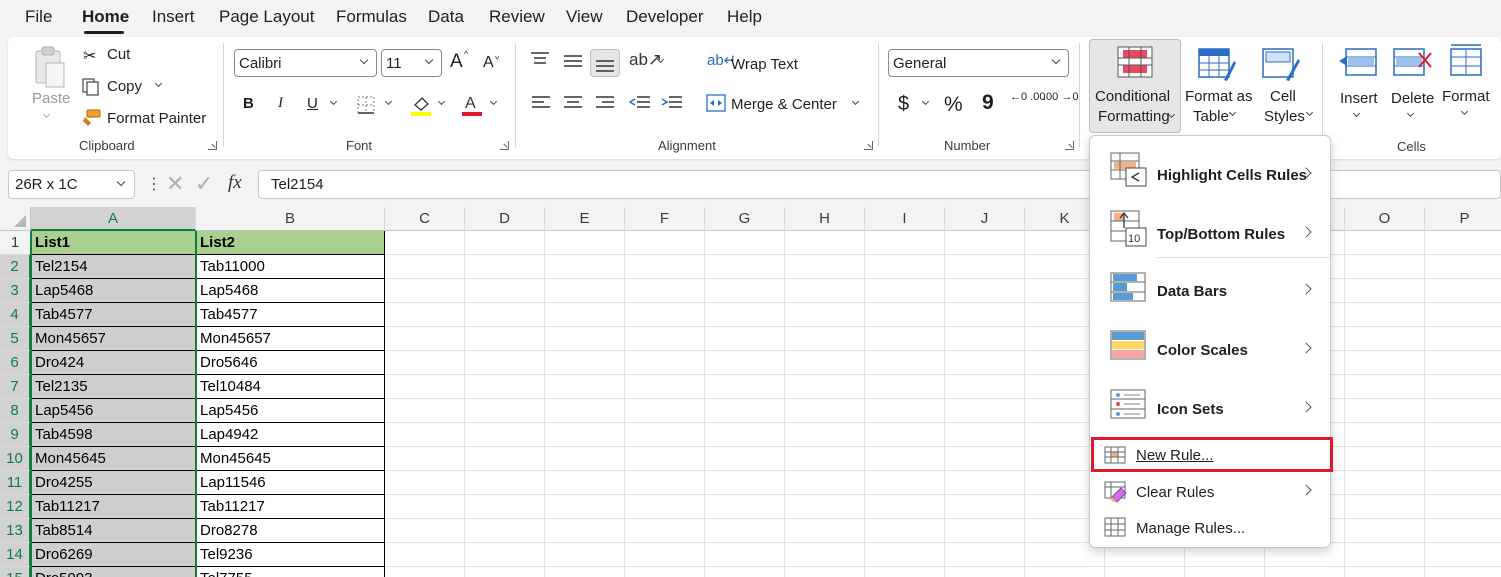 The height and width of the screenshot is (577, 1501). I want to click on percent-button: %, so click(953, 105).